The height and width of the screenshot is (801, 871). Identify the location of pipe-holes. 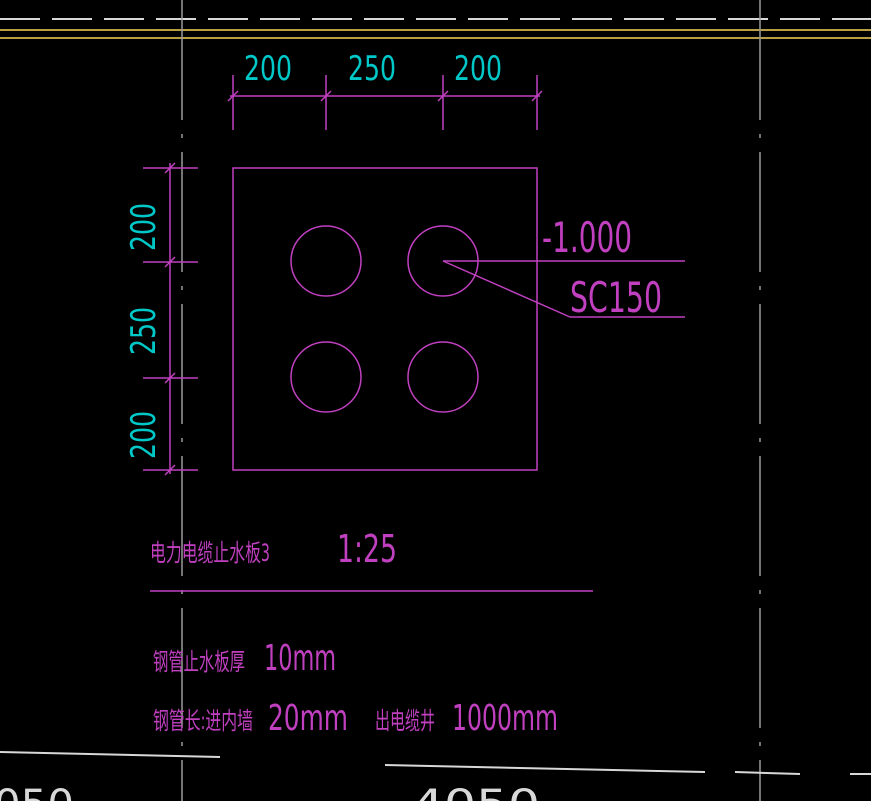
(384, 319).